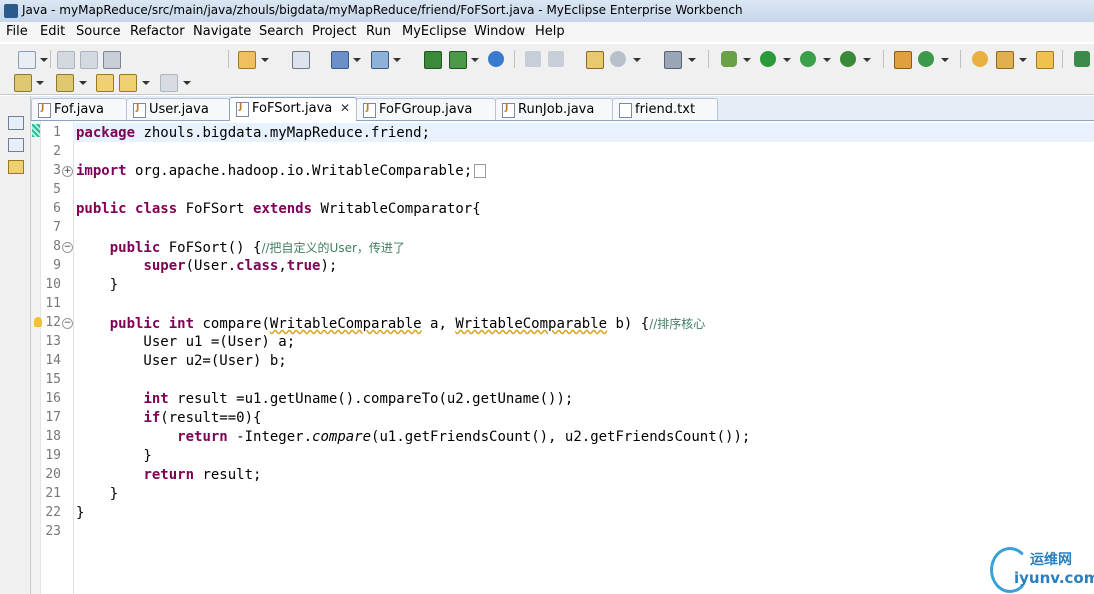 The image size is (1094, 594). What do you see at coordinates (397, 60) in the screenshot?
I see `search-tool-dropdown-icon` at bounding box center [397, 60].